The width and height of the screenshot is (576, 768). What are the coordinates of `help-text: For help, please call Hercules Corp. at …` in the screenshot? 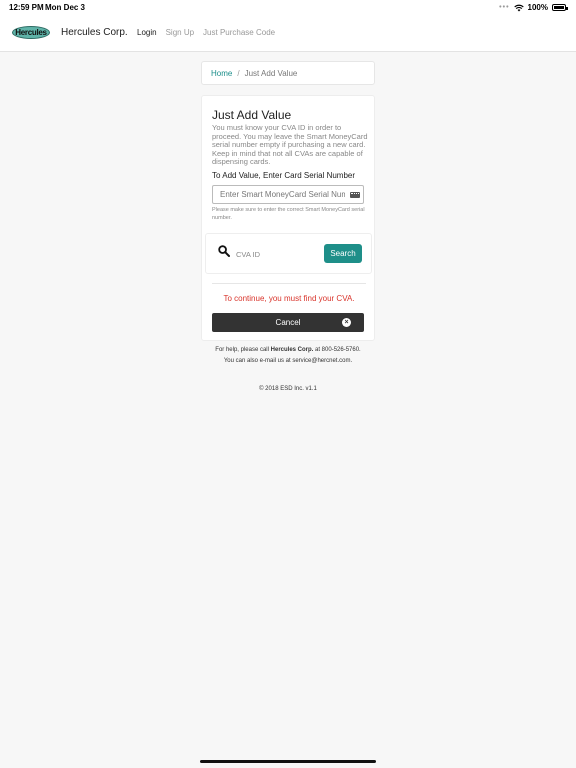 It's located at (288, 355).